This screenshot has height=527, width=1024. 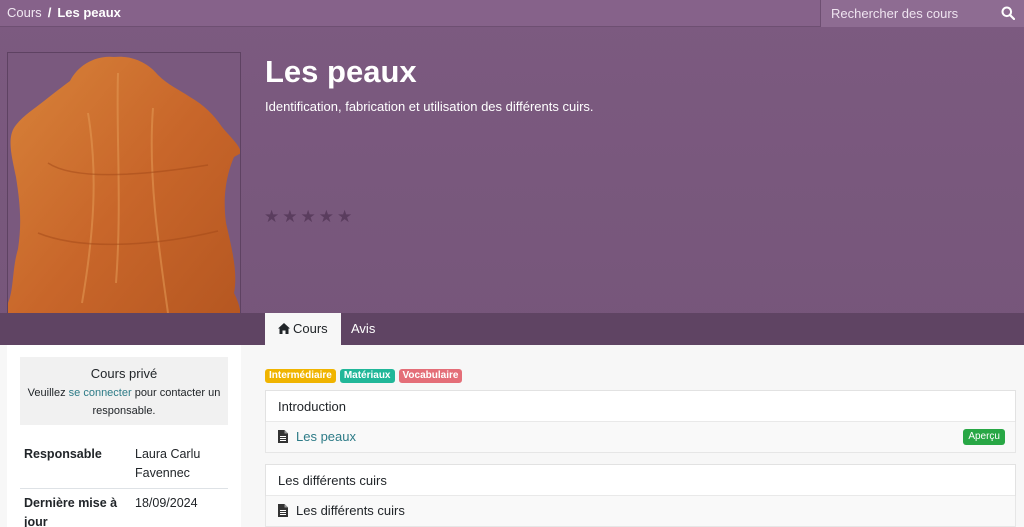 What do you see at coordinates (350, 510) in the screenshot?
I see `lesson-title: Les différents cuirs` at bounding box center [350, 510].